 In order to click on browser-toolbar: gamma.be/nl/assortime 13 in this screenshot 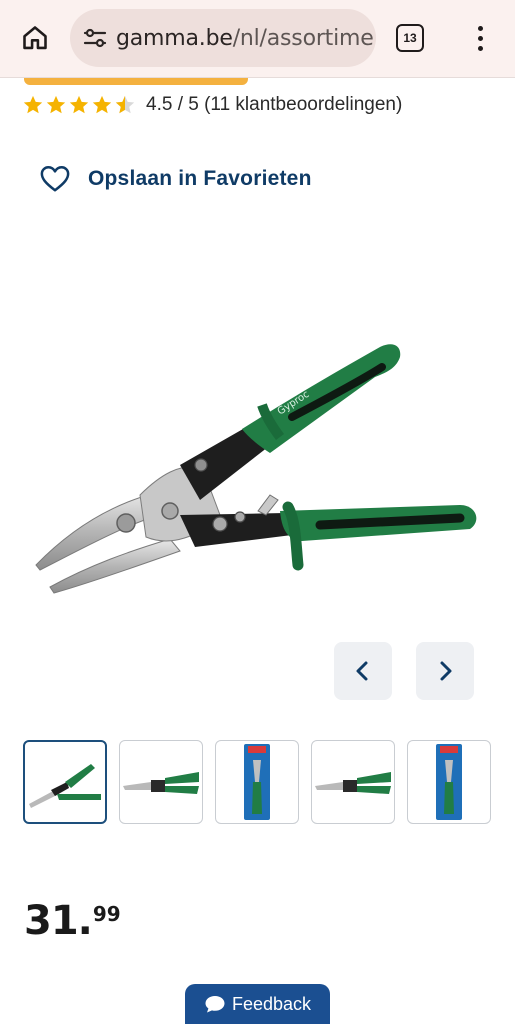, I will do `click(257, 39)`.